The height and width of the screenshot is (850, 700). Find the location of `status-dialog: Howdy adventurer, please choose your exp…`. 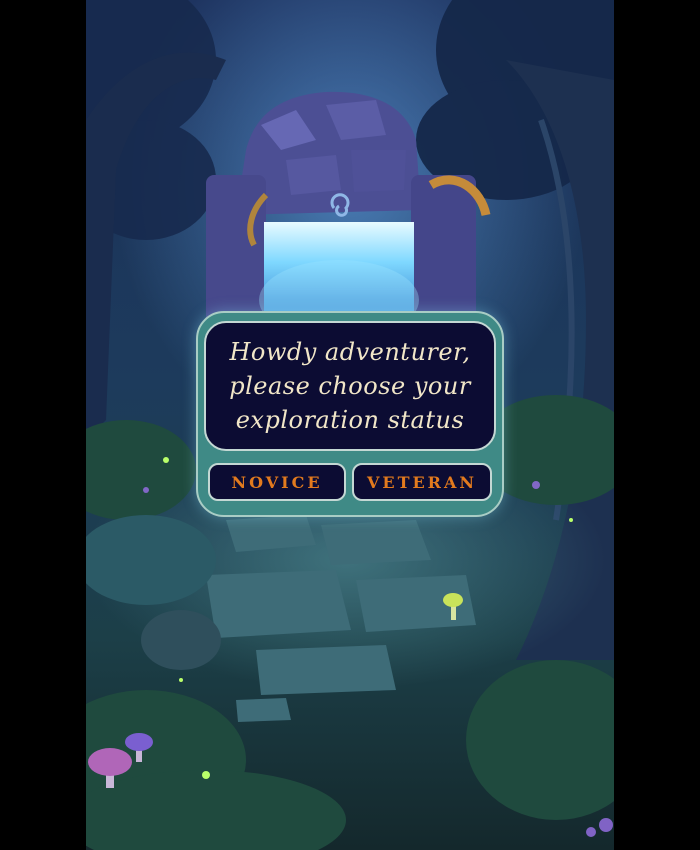

status-dialog: Howdy adventurer, please choose your exp… is located at coordinates (350, 414).